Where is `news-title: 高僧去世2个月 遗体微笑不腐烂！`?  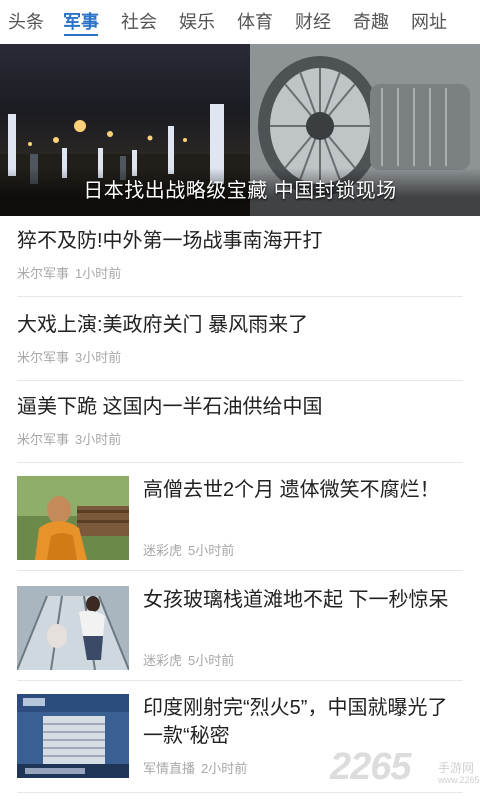 news-title: 高僧去世2个月 遗体微笑不腐烂！ is located at coordinates (291, 490).